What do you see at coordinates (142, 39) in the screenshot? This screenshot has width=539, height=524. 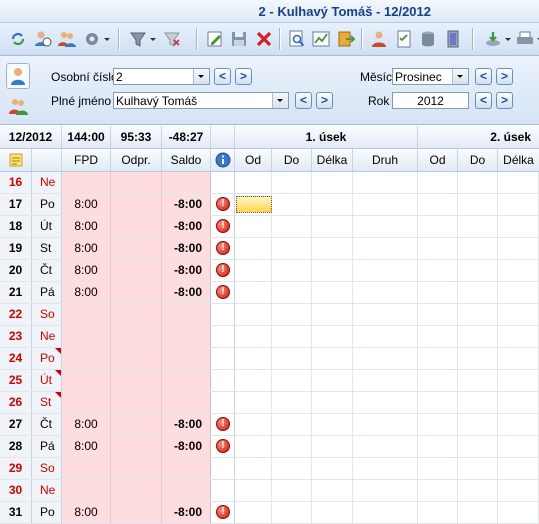 I see `filter-icon` at bounding box center [142, 39].